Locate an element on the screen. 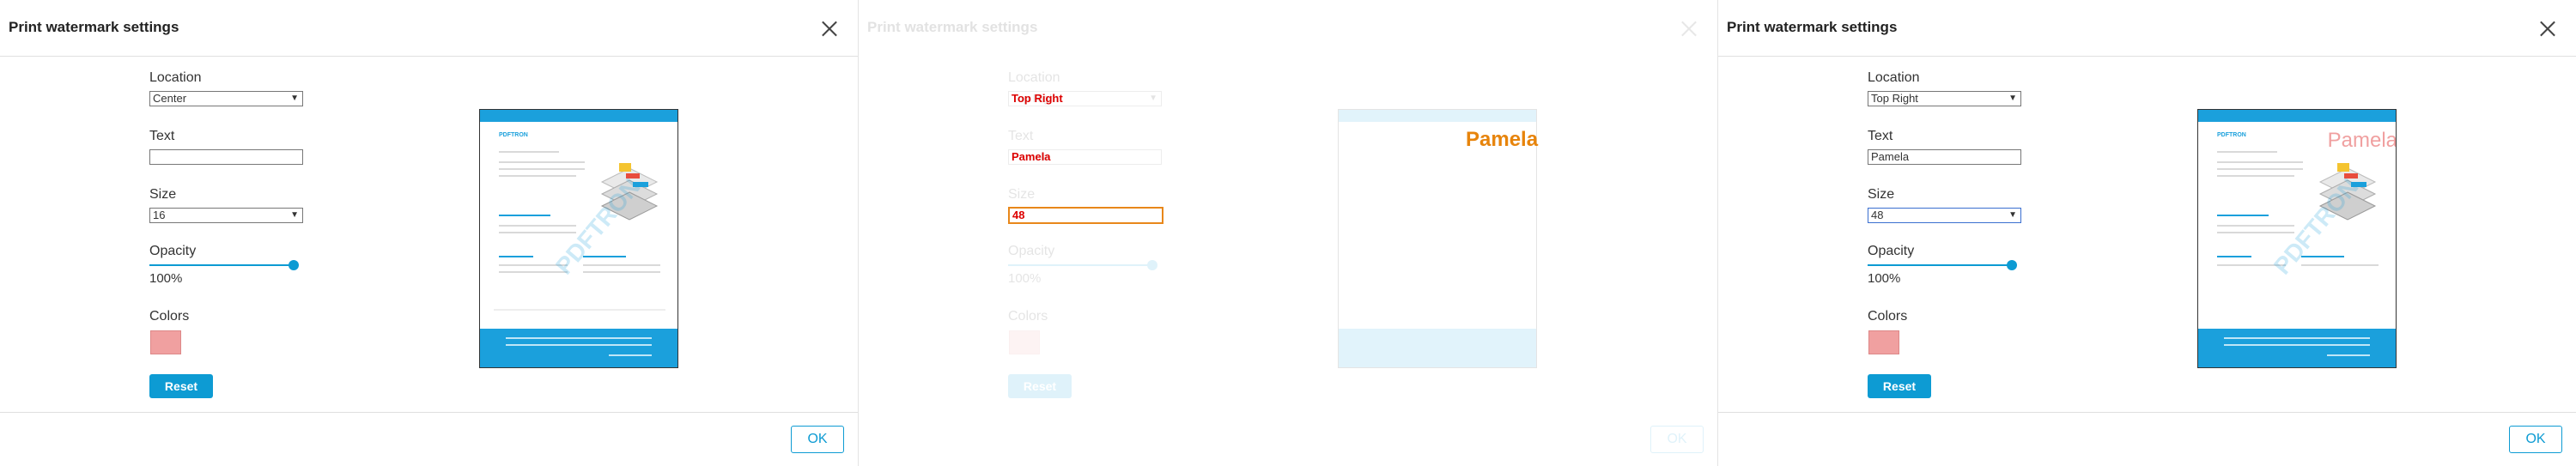 This screenshot has height=466, width=2576. watermark-preview: PDFTRON PDFTRON Pamela is located at coordinates (2297, 238).